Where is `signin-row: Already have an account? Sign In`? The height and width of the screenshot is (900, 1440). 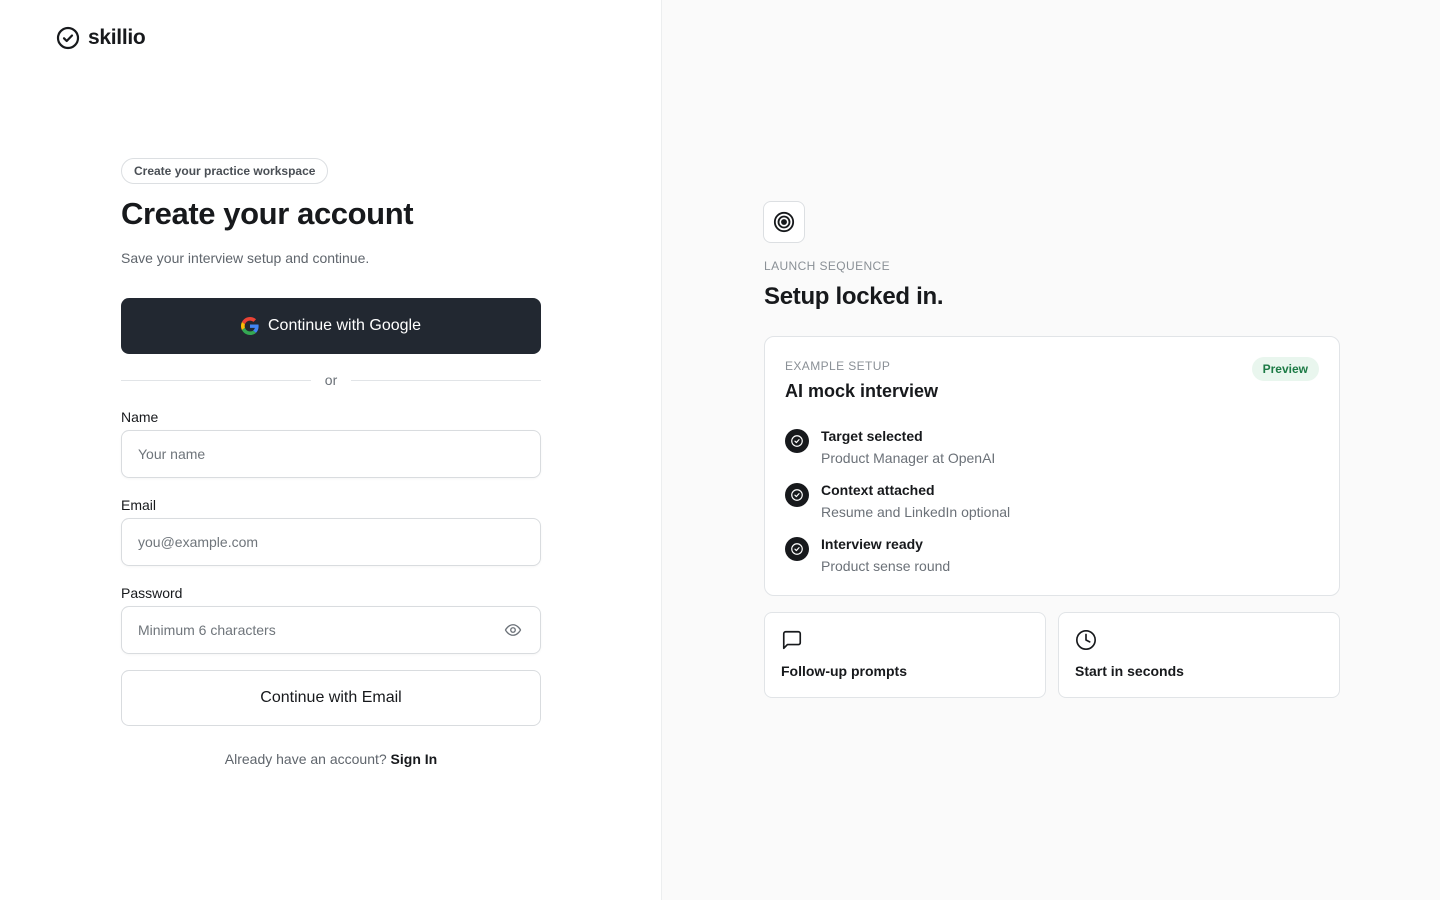
signin-row: Already have an account? Sign In is located at coordinates (331, 759).